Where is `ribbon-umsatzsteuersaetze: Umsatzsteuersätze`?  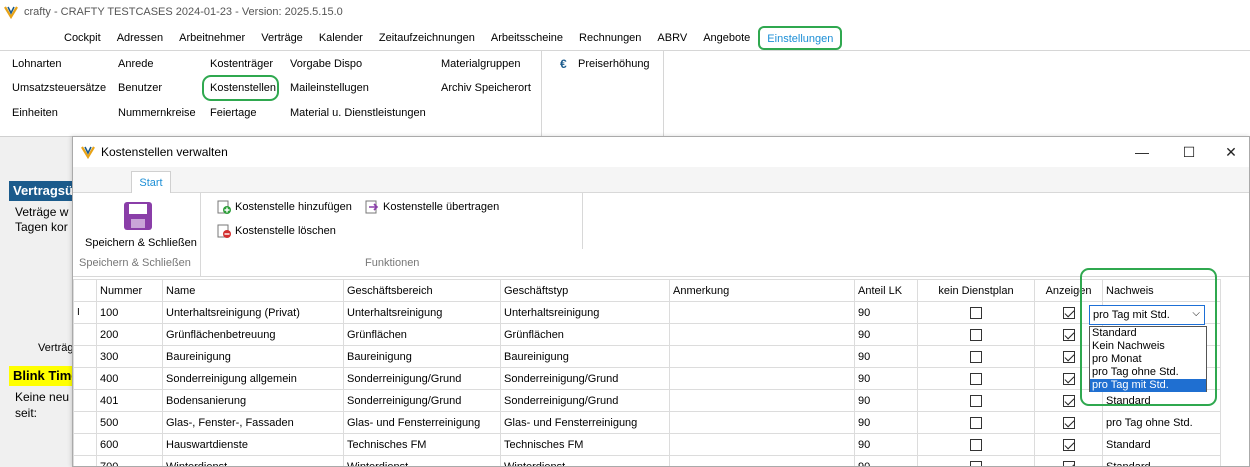 ribbon-umsatzsteuersaetze: Umsatzsteuersätze is located at coordinates (59, 88).